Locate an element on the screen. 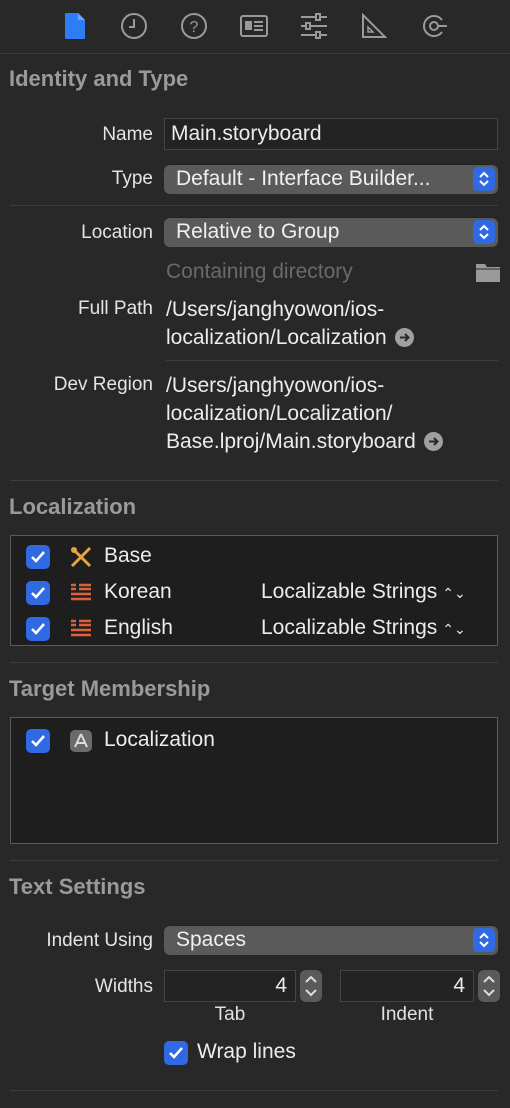 The width and height of the screenshot is (510, 1108). wrap-lines-checkbox is located at coordinates (176, 1053).